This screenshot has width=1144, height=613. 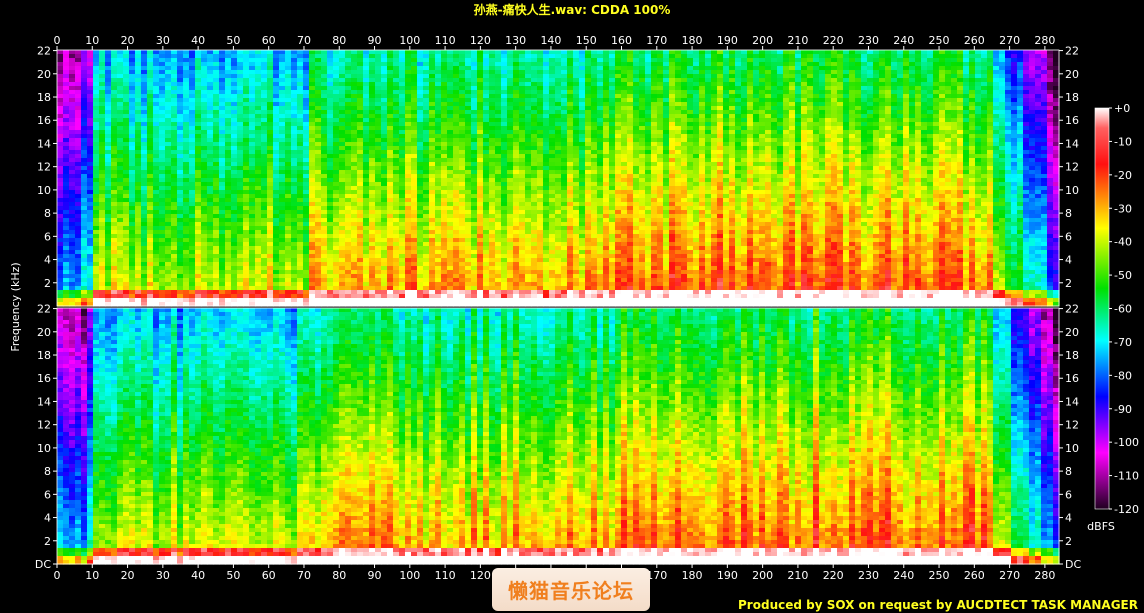 What do you see at coordinates (974, 575) in the screenshot?
I see `x-tick-label-bottom: 260` at bounding box center [974, 575].